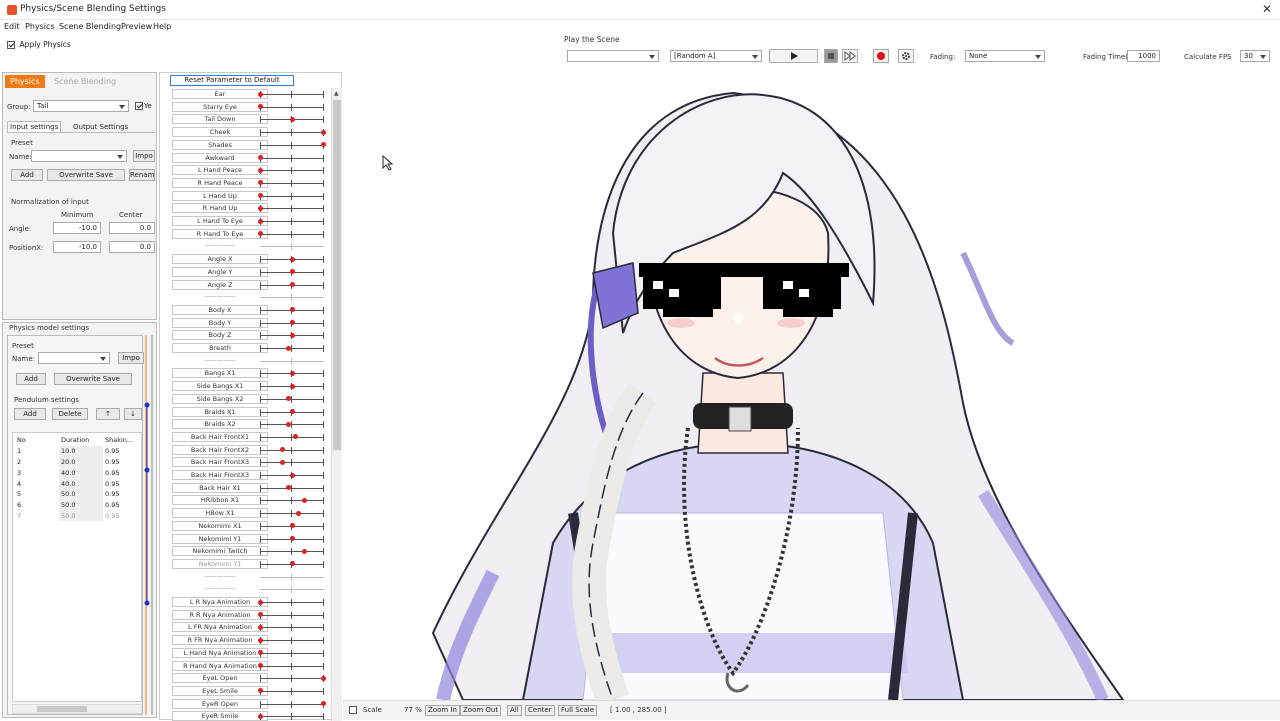  What do you see at coordinates (540, 710) in the screenshot?
I see `center-button: Center` at bounding box center [540, 710].